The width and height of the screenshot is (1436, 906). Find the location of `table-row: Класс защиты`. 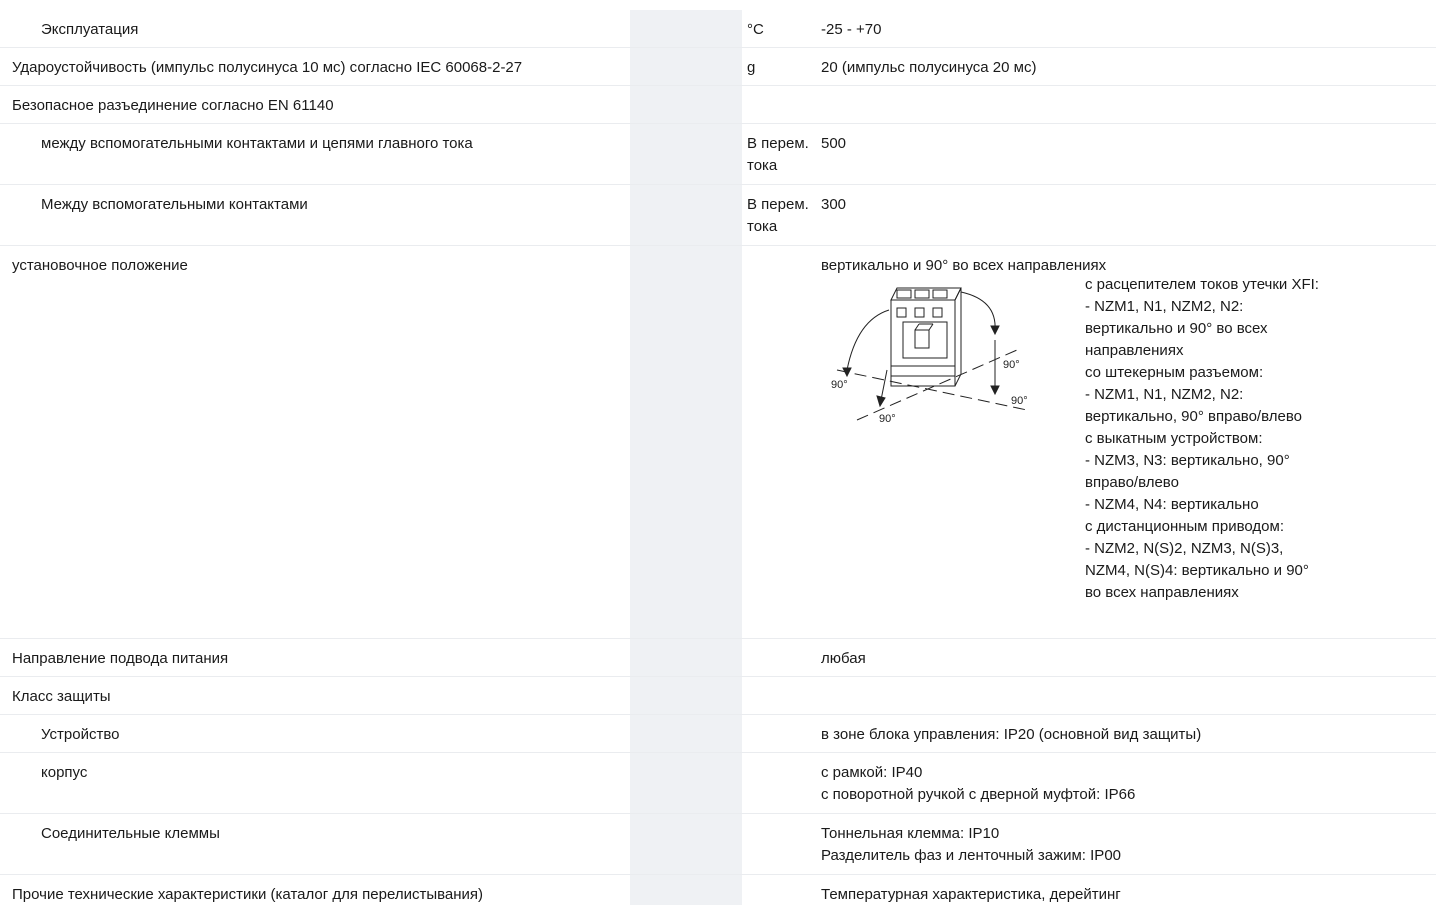

table-row: Класс защиты is located at coordinates (718, 696).